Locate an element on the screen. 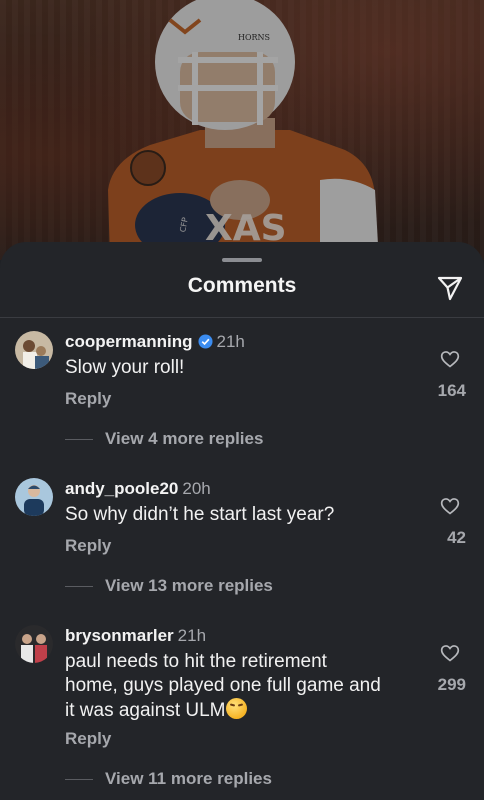 The width and height of the screenshot is (484, 800). like-count: 42 is located at coordinates (456, 537).